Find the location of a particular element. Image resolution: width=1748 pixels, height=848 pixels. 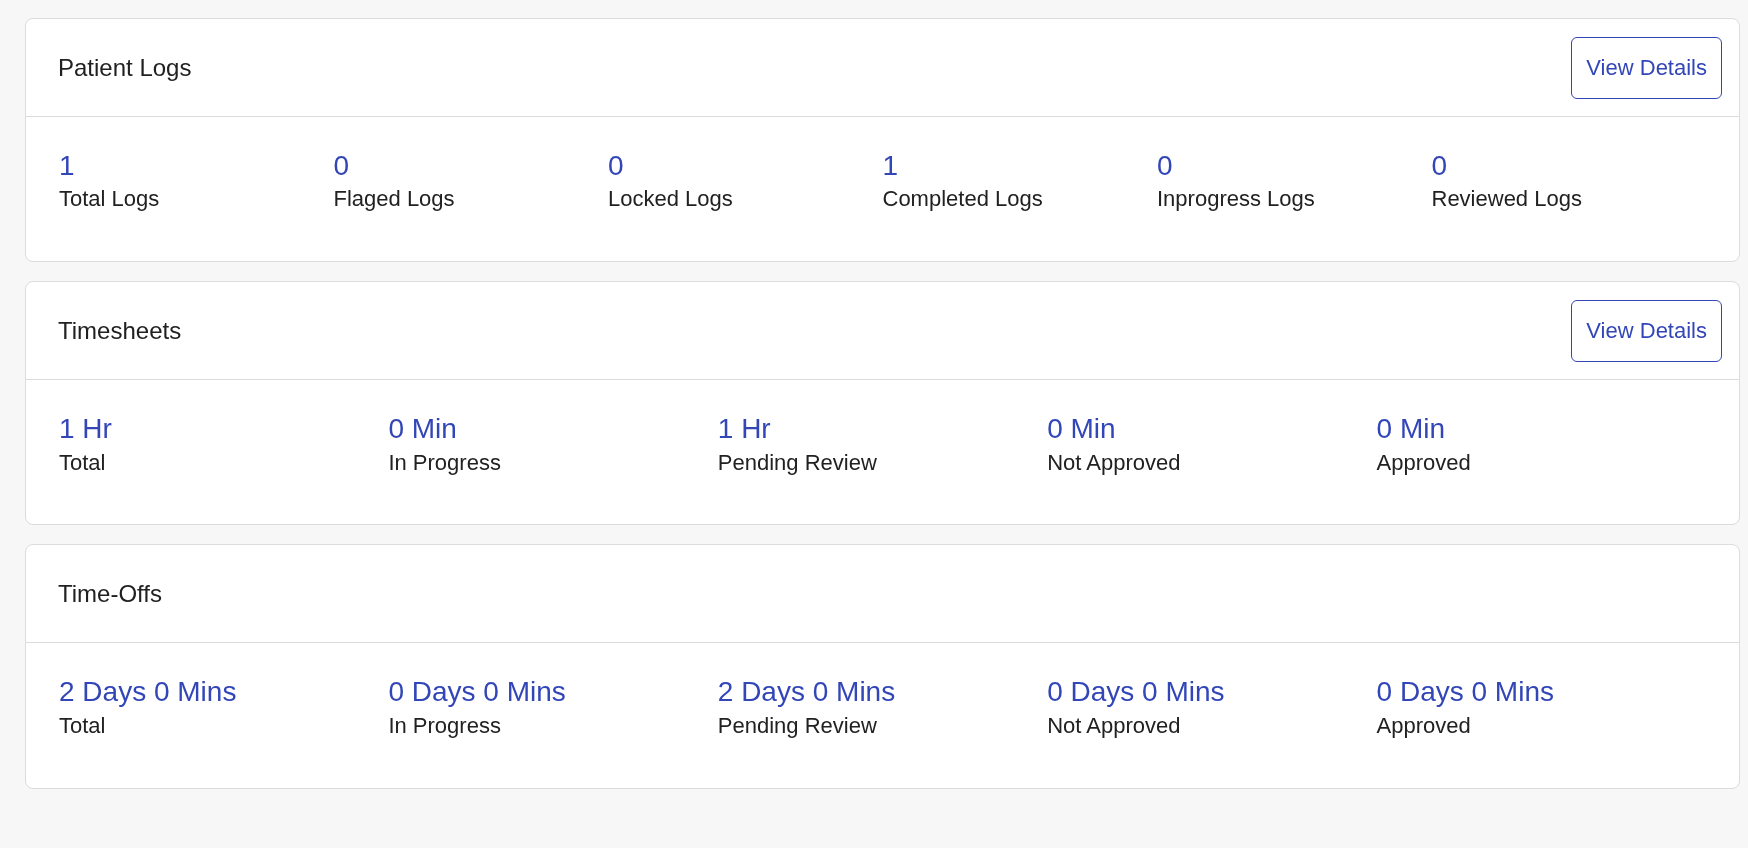

card-title: Patient Logs is located at coordinates (125, 67).